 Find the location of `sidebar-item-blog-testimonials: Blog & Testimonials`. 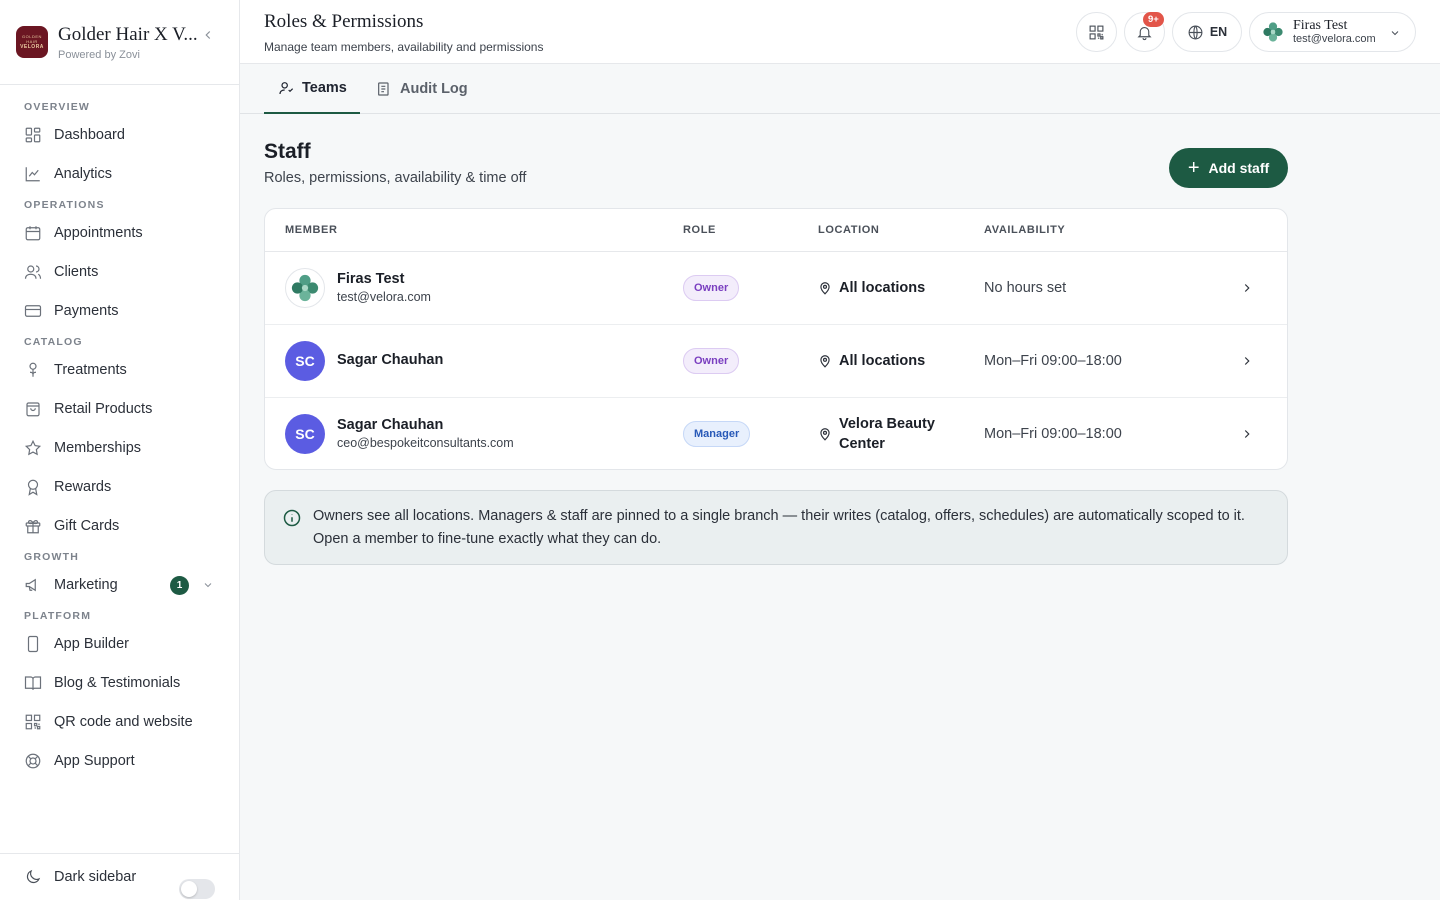

sidebar-item-blog-testimonials: Blog & Testimonials is located at coordinates (119, 682).